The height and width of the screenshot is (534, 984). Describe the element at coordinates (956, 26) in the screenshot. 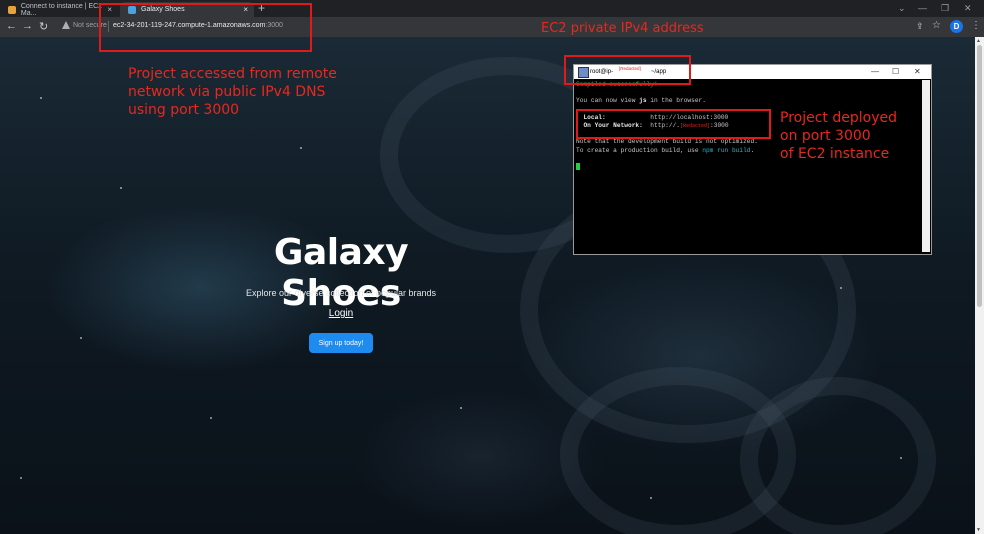

I see `profile-avatar: D` at that location.